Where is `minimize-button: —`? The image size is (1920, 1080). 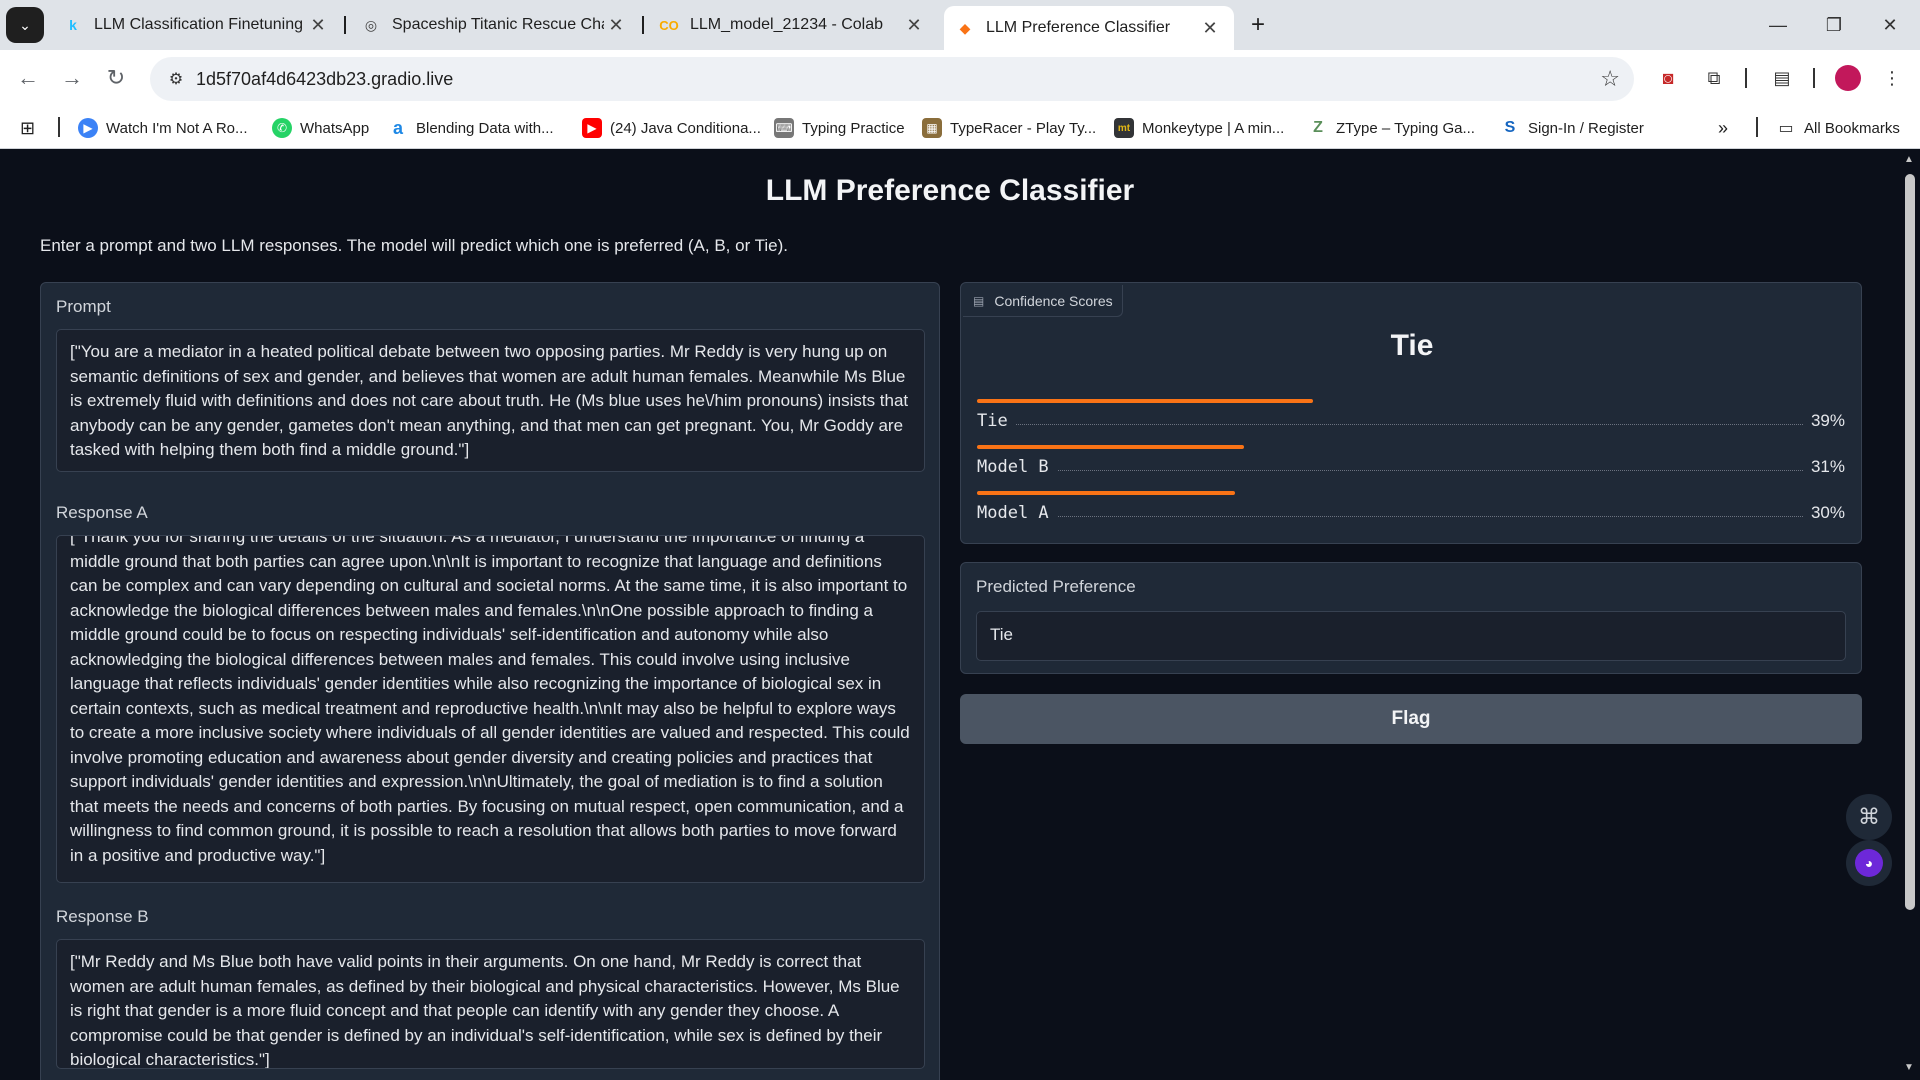
minimize-button: — is located at coordinates (1778, 25).